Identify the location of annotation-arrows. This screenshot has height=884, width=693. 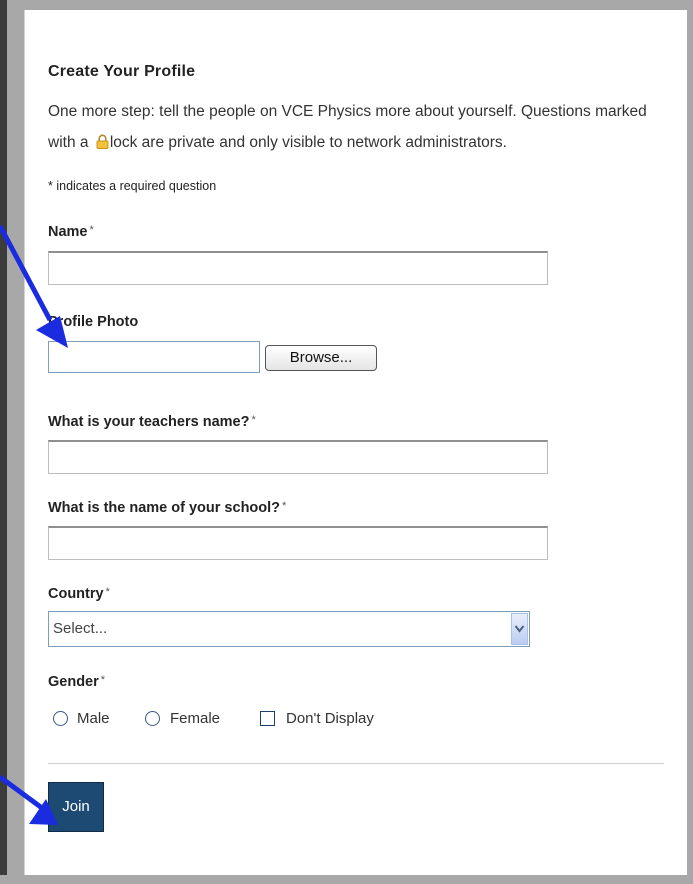
(34, 524).